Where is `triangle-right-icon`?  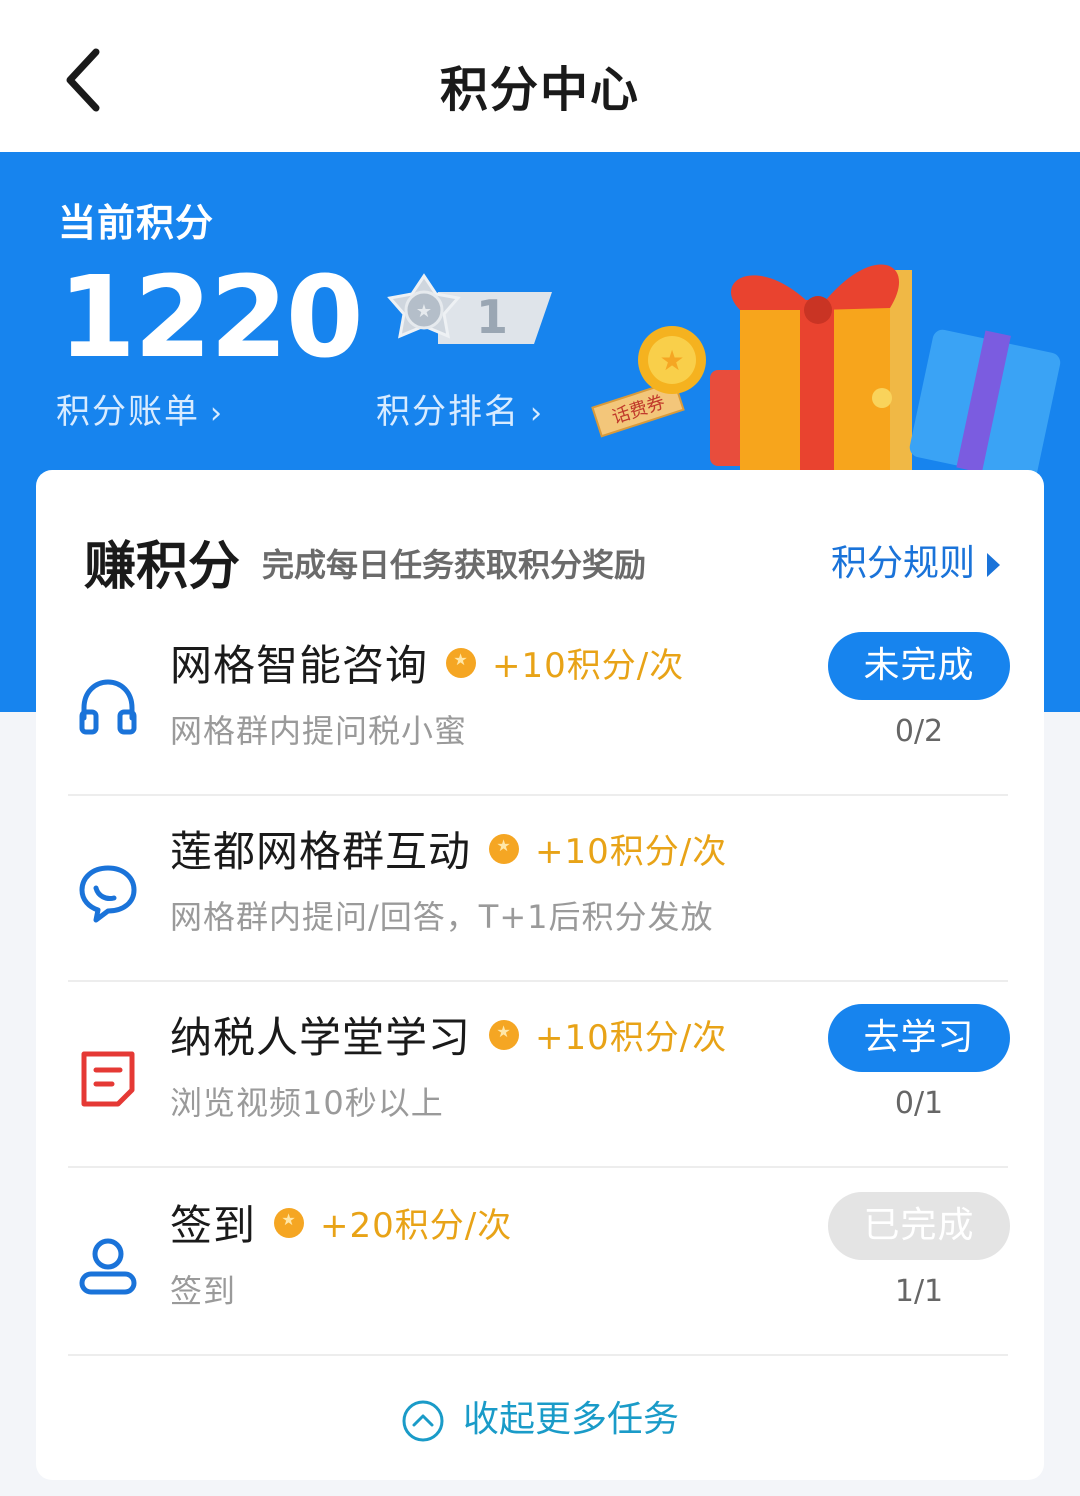 triangle-right-icon is located at coordinates (993, 565).